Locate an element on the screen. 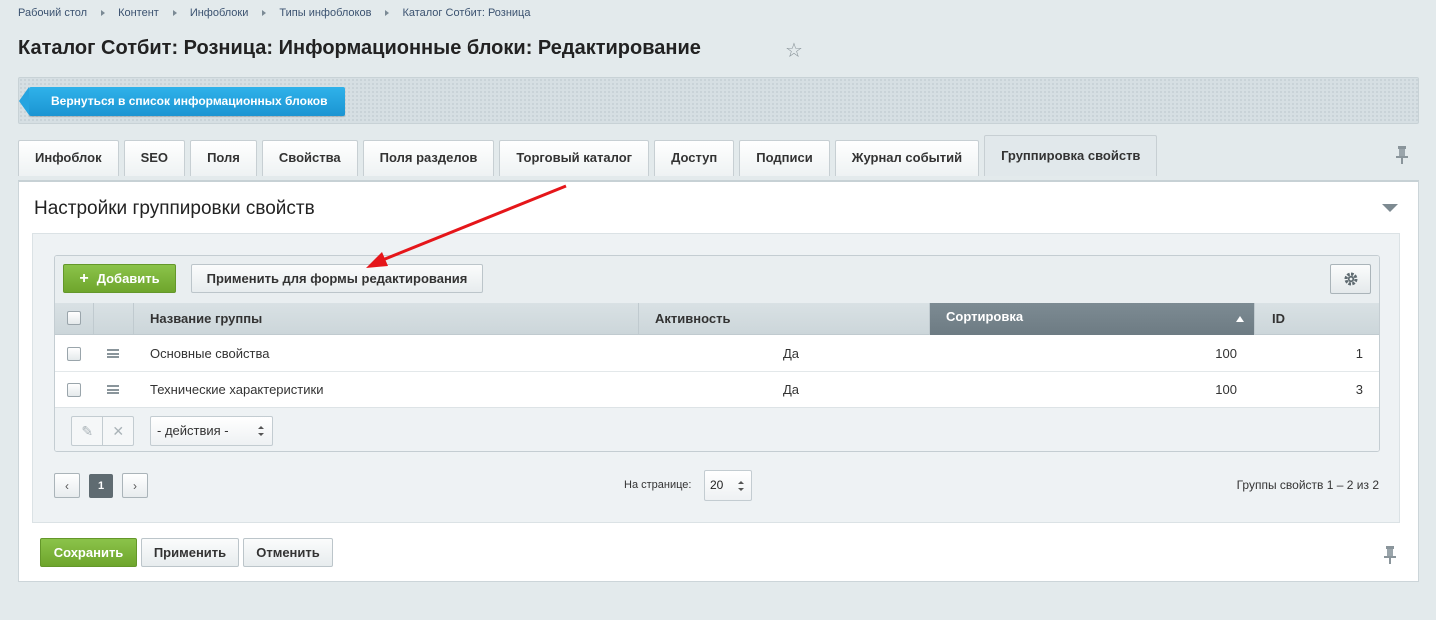 This screenshot has width=1436, height=620. chevron-right-icon: › is located at coordinates (135, 485).